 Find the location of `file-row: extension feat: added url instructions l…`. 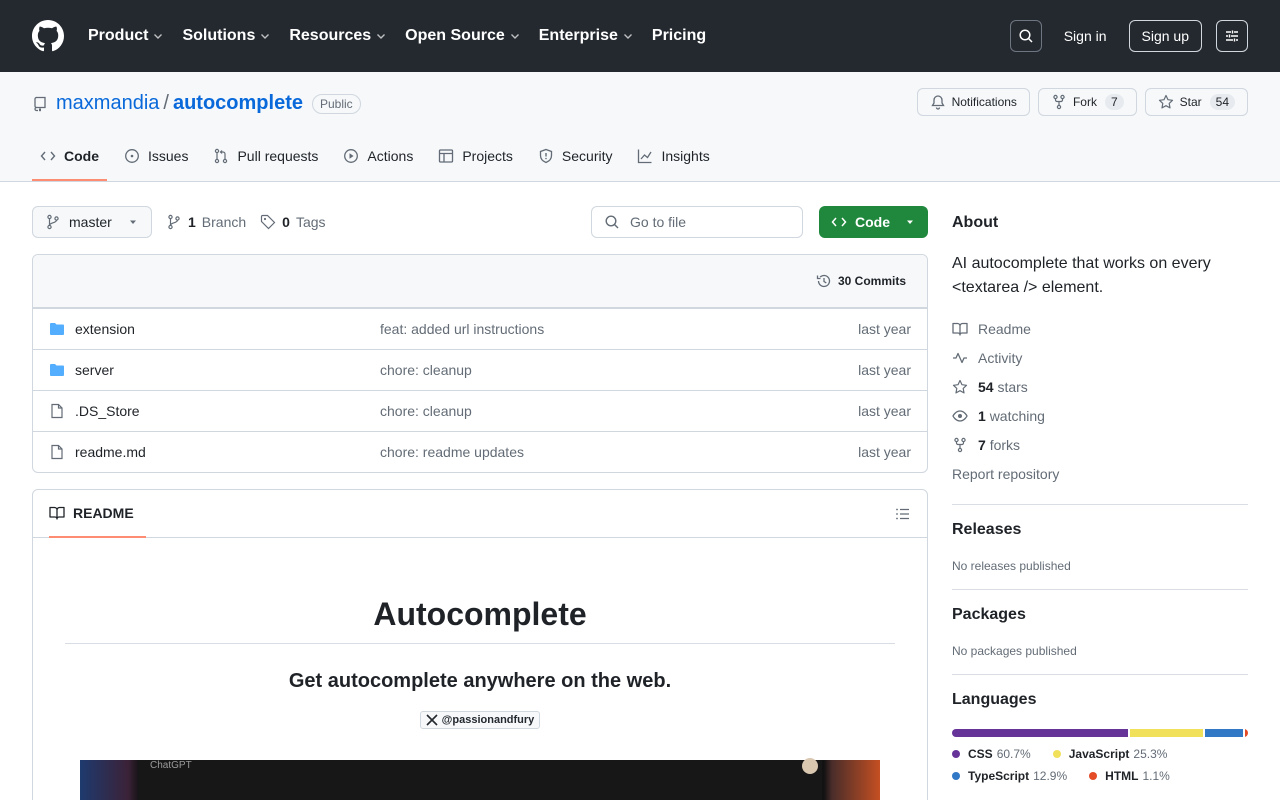

file-row: extension feat: added url instructions l… is located at coordinates (480, 328).